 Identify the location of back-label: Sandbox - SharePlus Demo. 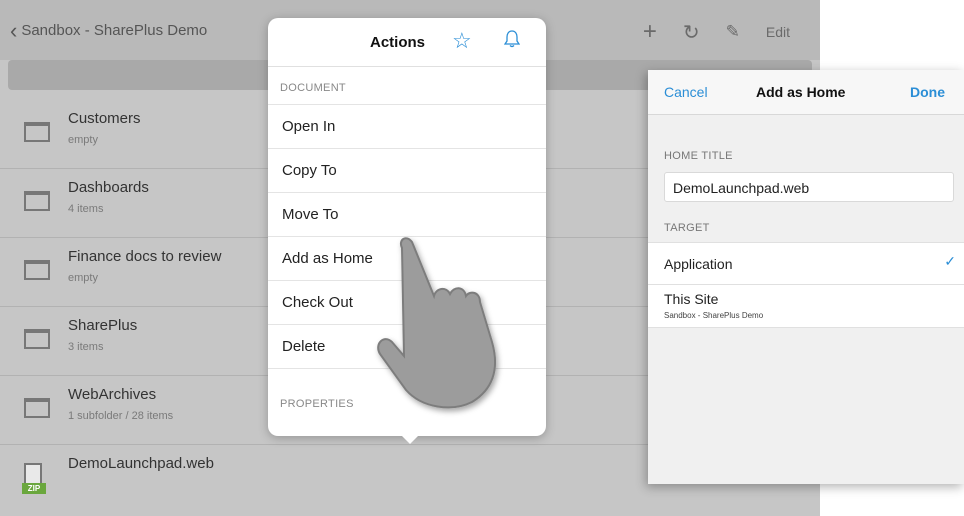
(114, 30).